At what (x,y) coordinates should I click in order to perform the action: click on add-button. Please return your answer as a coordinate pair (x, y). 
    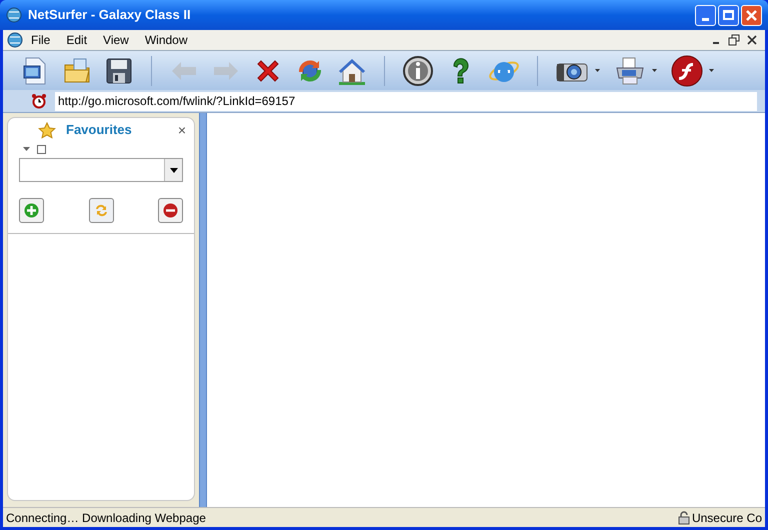
    Looking at the image, I should click on (31, 210).